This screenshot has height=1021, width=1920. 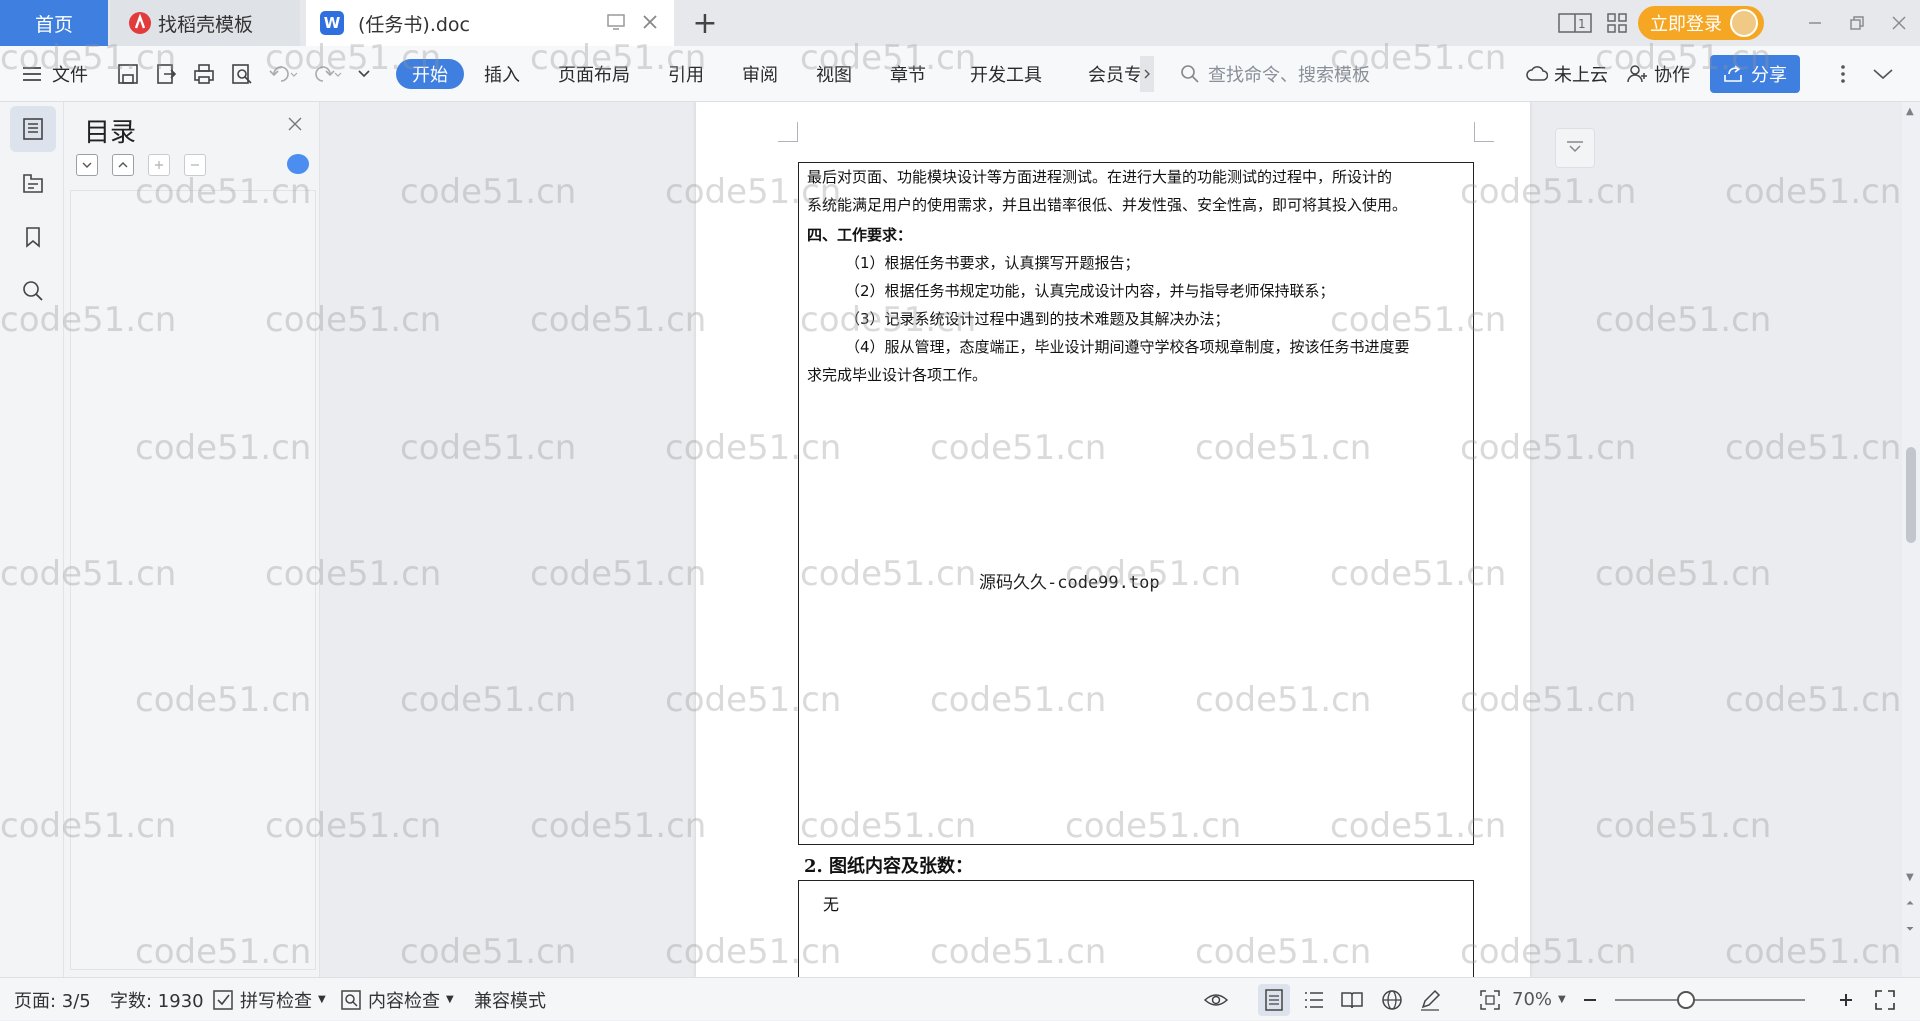 I want to click on redo-icon, so click(x=327, y=74).